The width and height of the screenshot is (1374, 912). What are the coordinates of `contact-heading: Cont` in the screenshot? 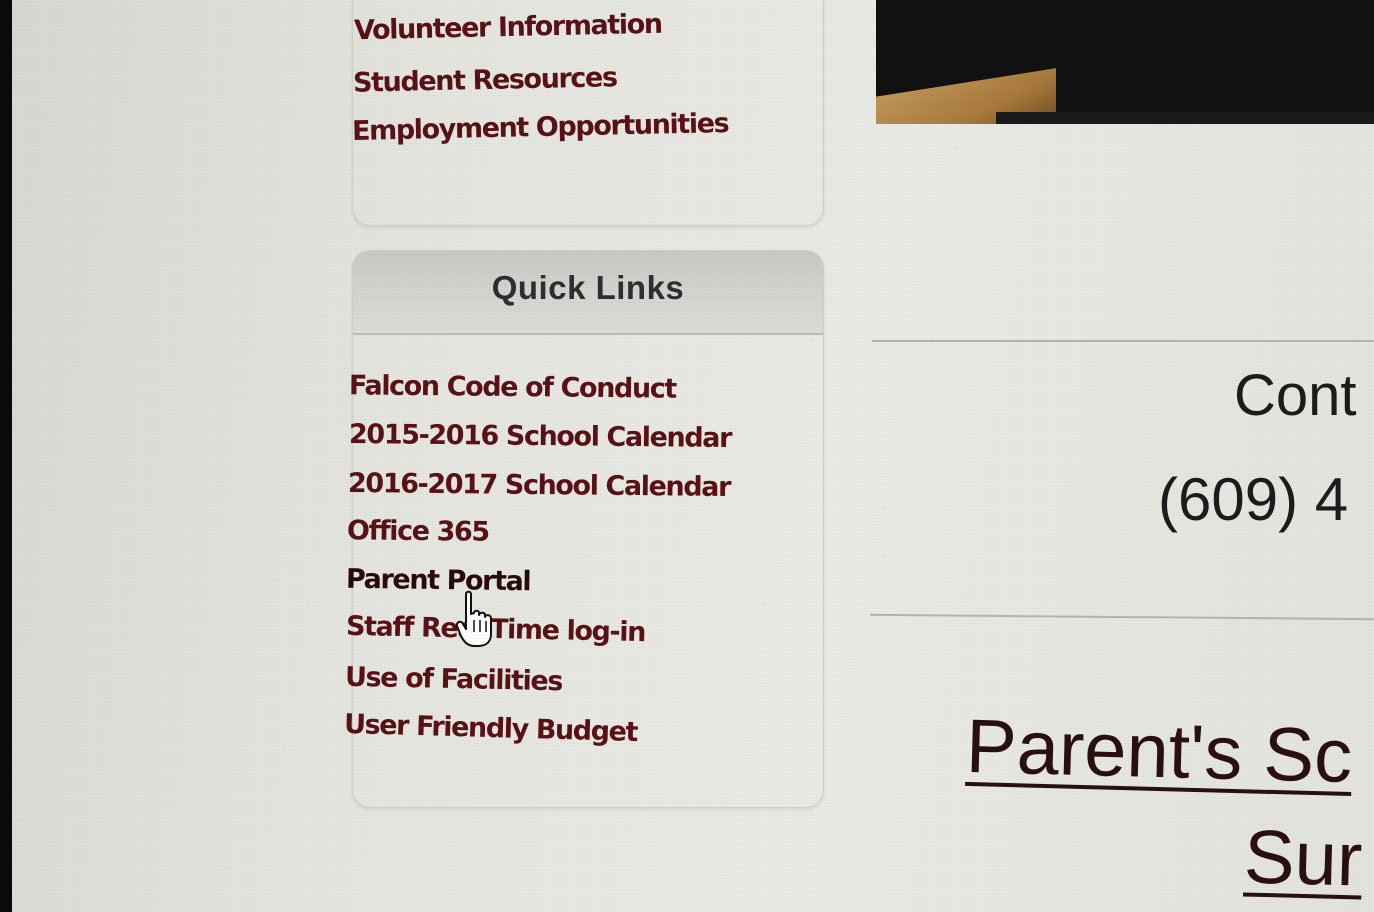 It's located at (1295, 395).